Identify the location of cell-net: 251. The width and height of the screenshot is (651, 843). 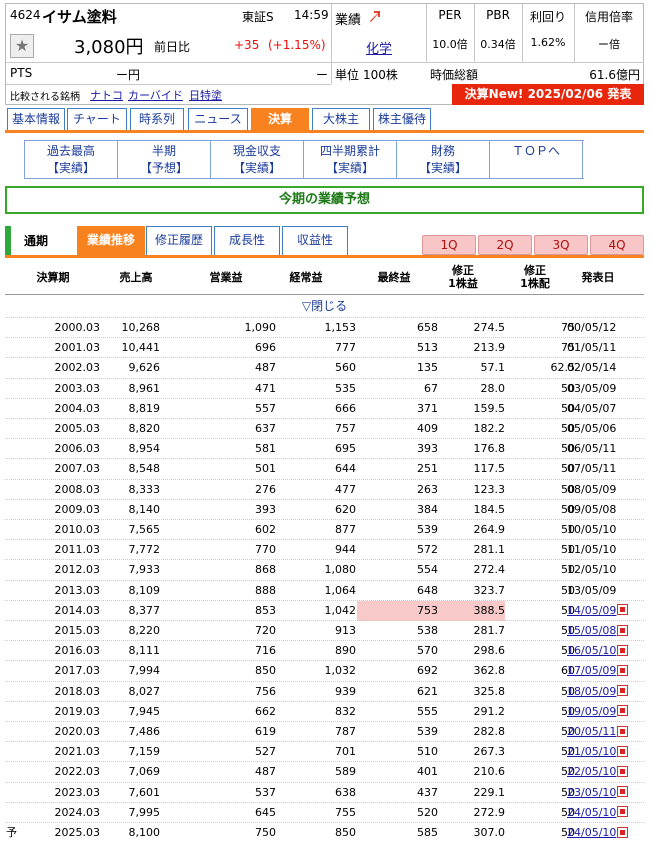
(427, 469).